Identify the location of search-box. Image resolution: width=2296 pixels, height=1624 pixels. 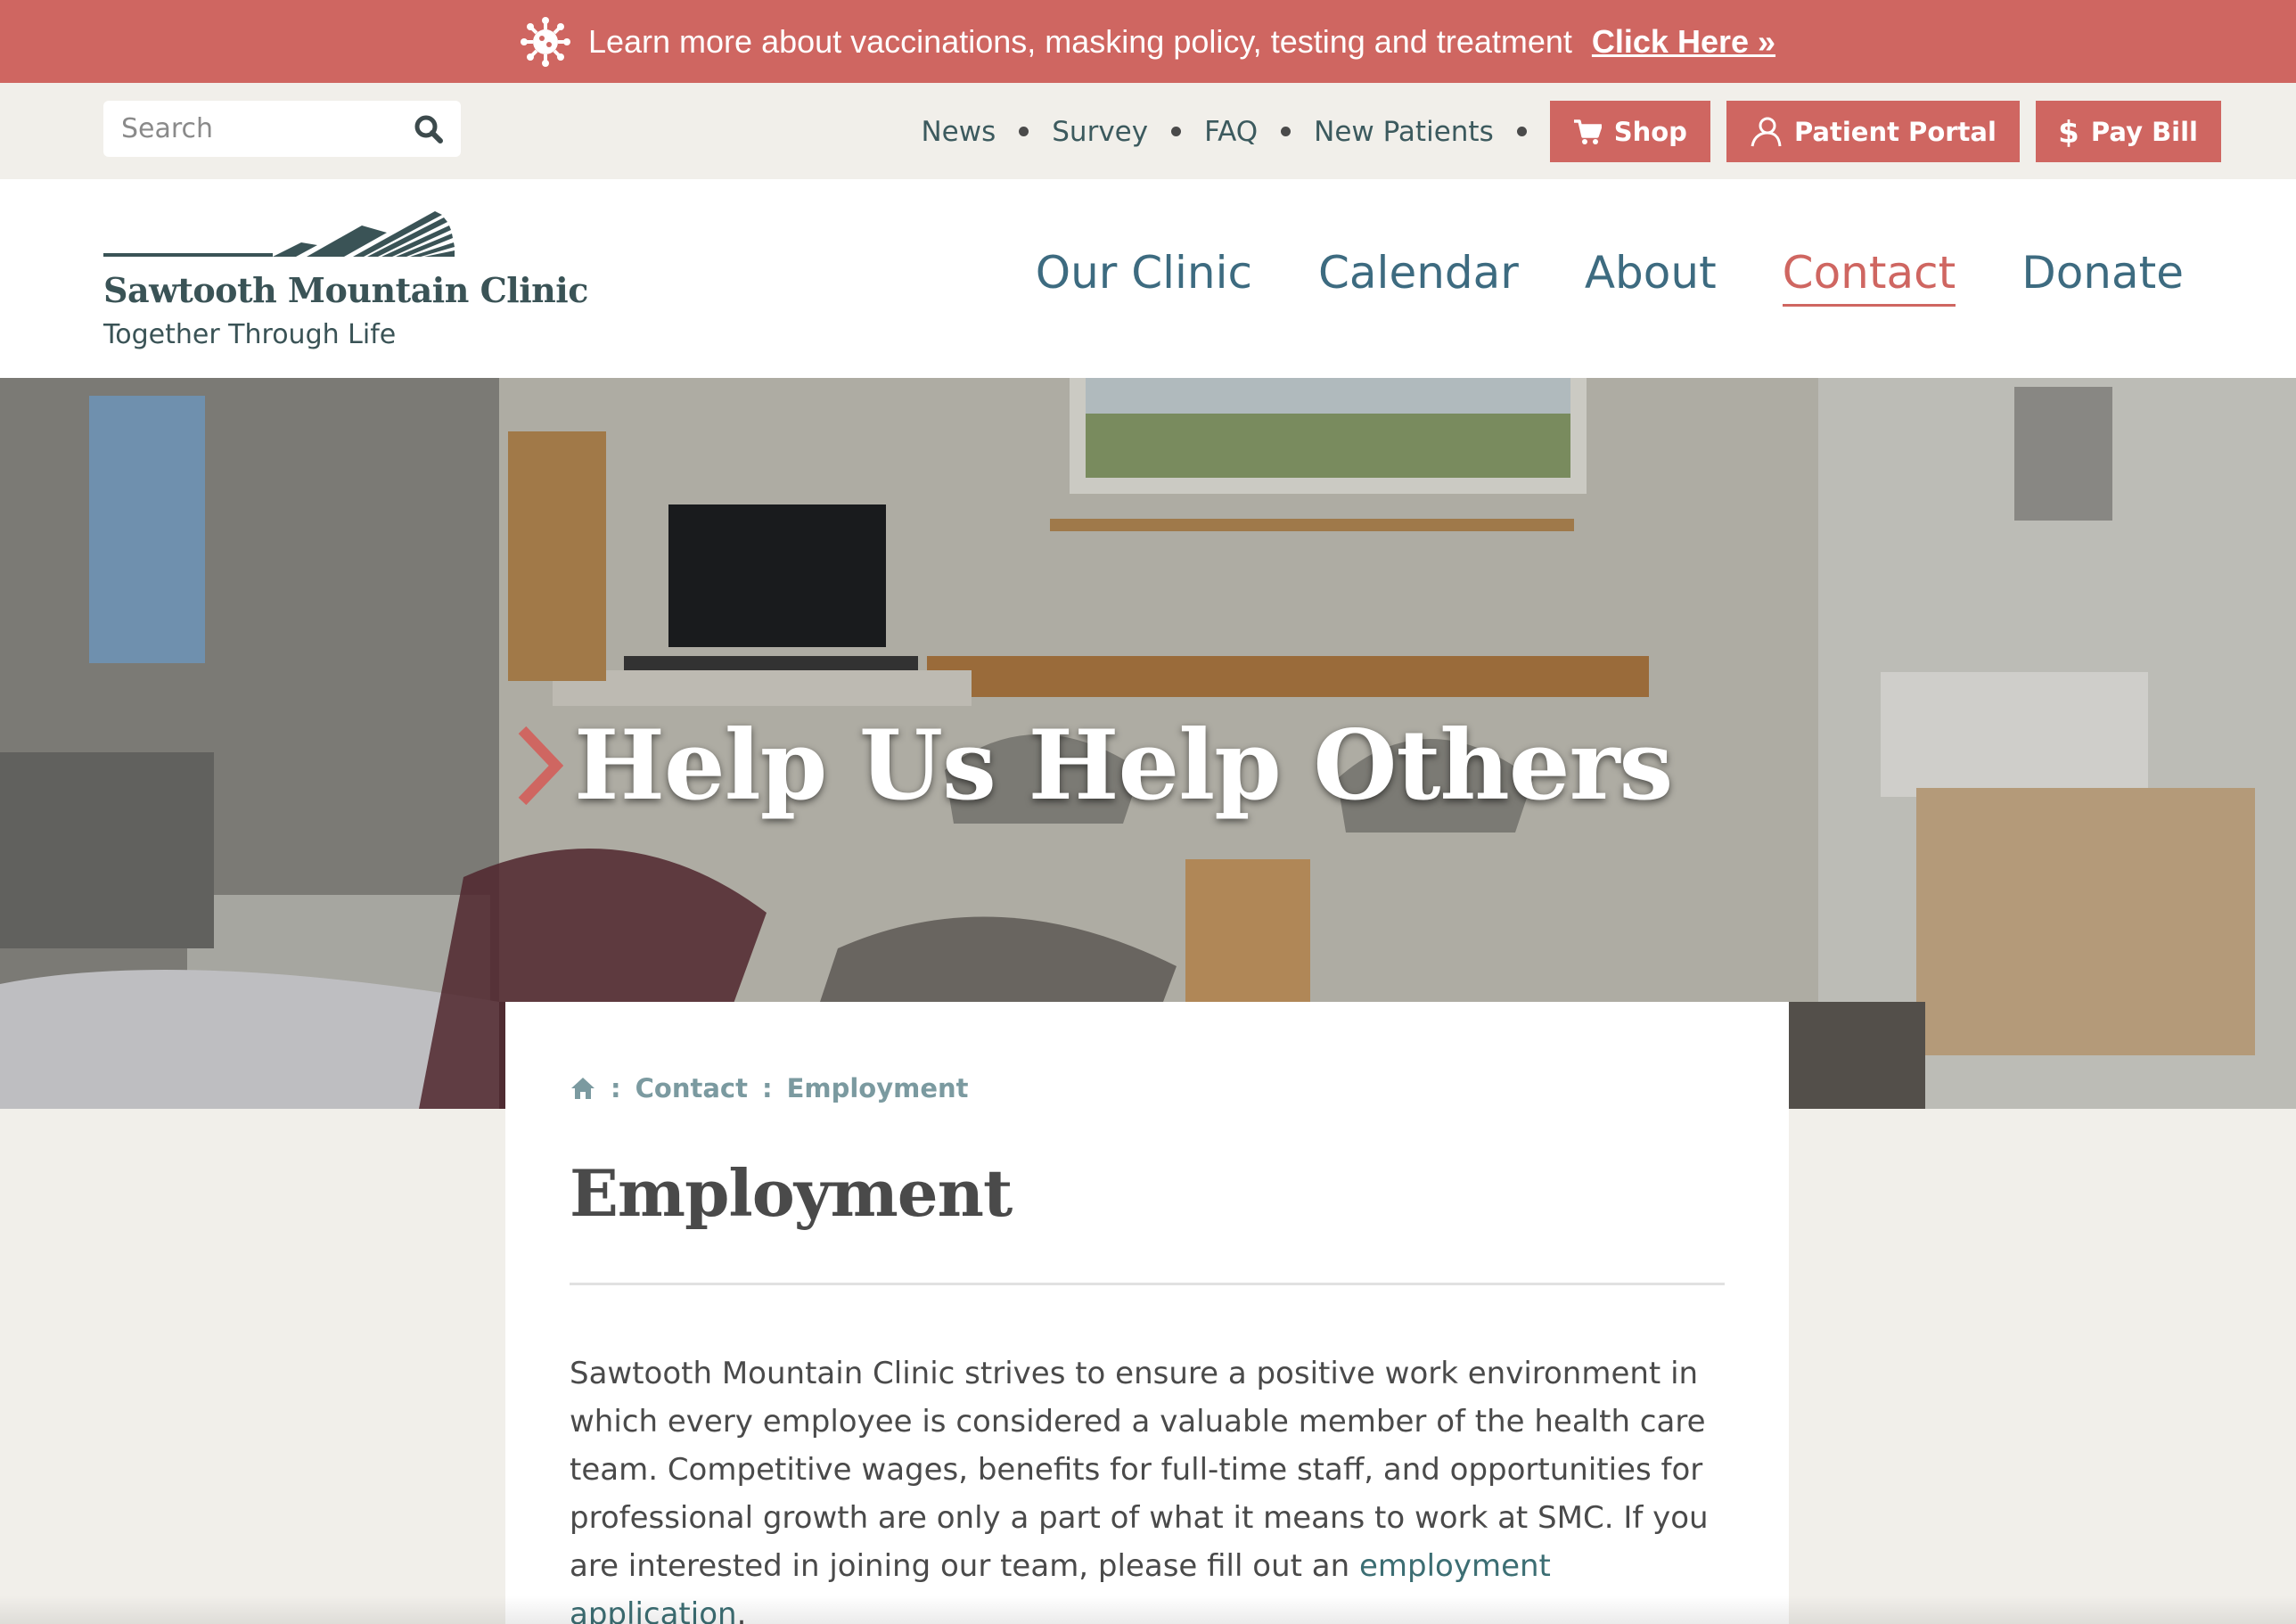
(282, 129).